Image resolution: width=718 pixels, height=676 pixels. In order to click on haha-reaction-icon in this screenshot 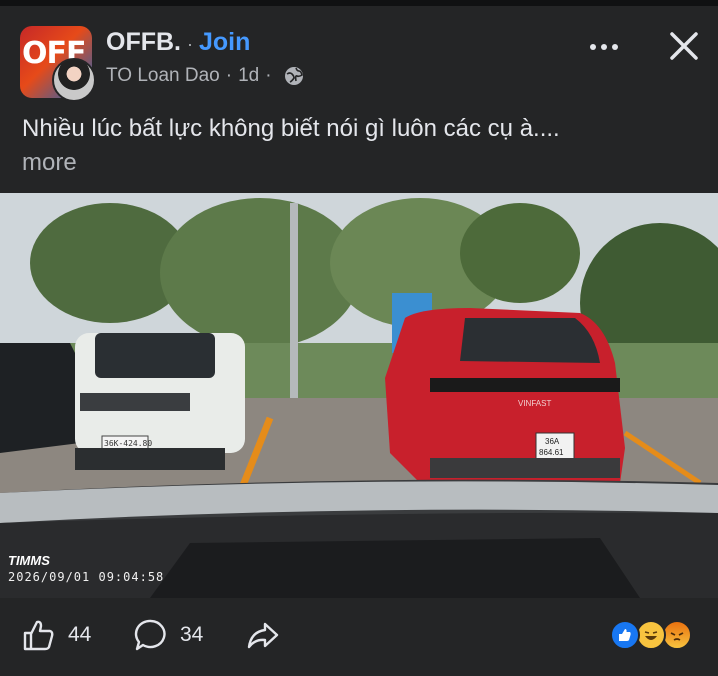, I will do `click(651, 635)`.